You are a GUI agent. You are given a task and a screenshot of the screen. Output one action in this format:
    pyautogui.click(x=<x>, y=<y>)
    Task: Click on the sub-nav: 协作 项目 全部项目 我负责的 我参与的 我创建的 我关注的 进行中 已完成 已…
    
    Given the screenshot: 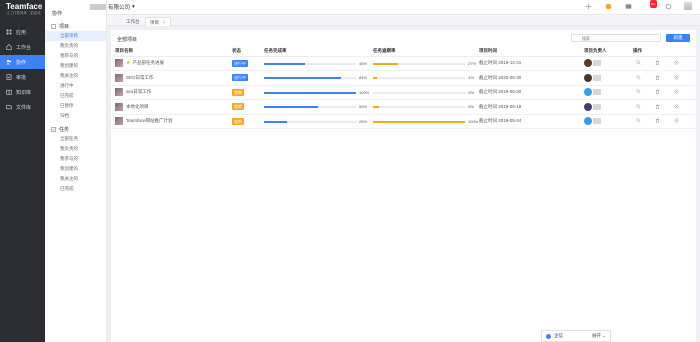 What is the action you would take?
    pyautogui.click(x=76, y=171)
    